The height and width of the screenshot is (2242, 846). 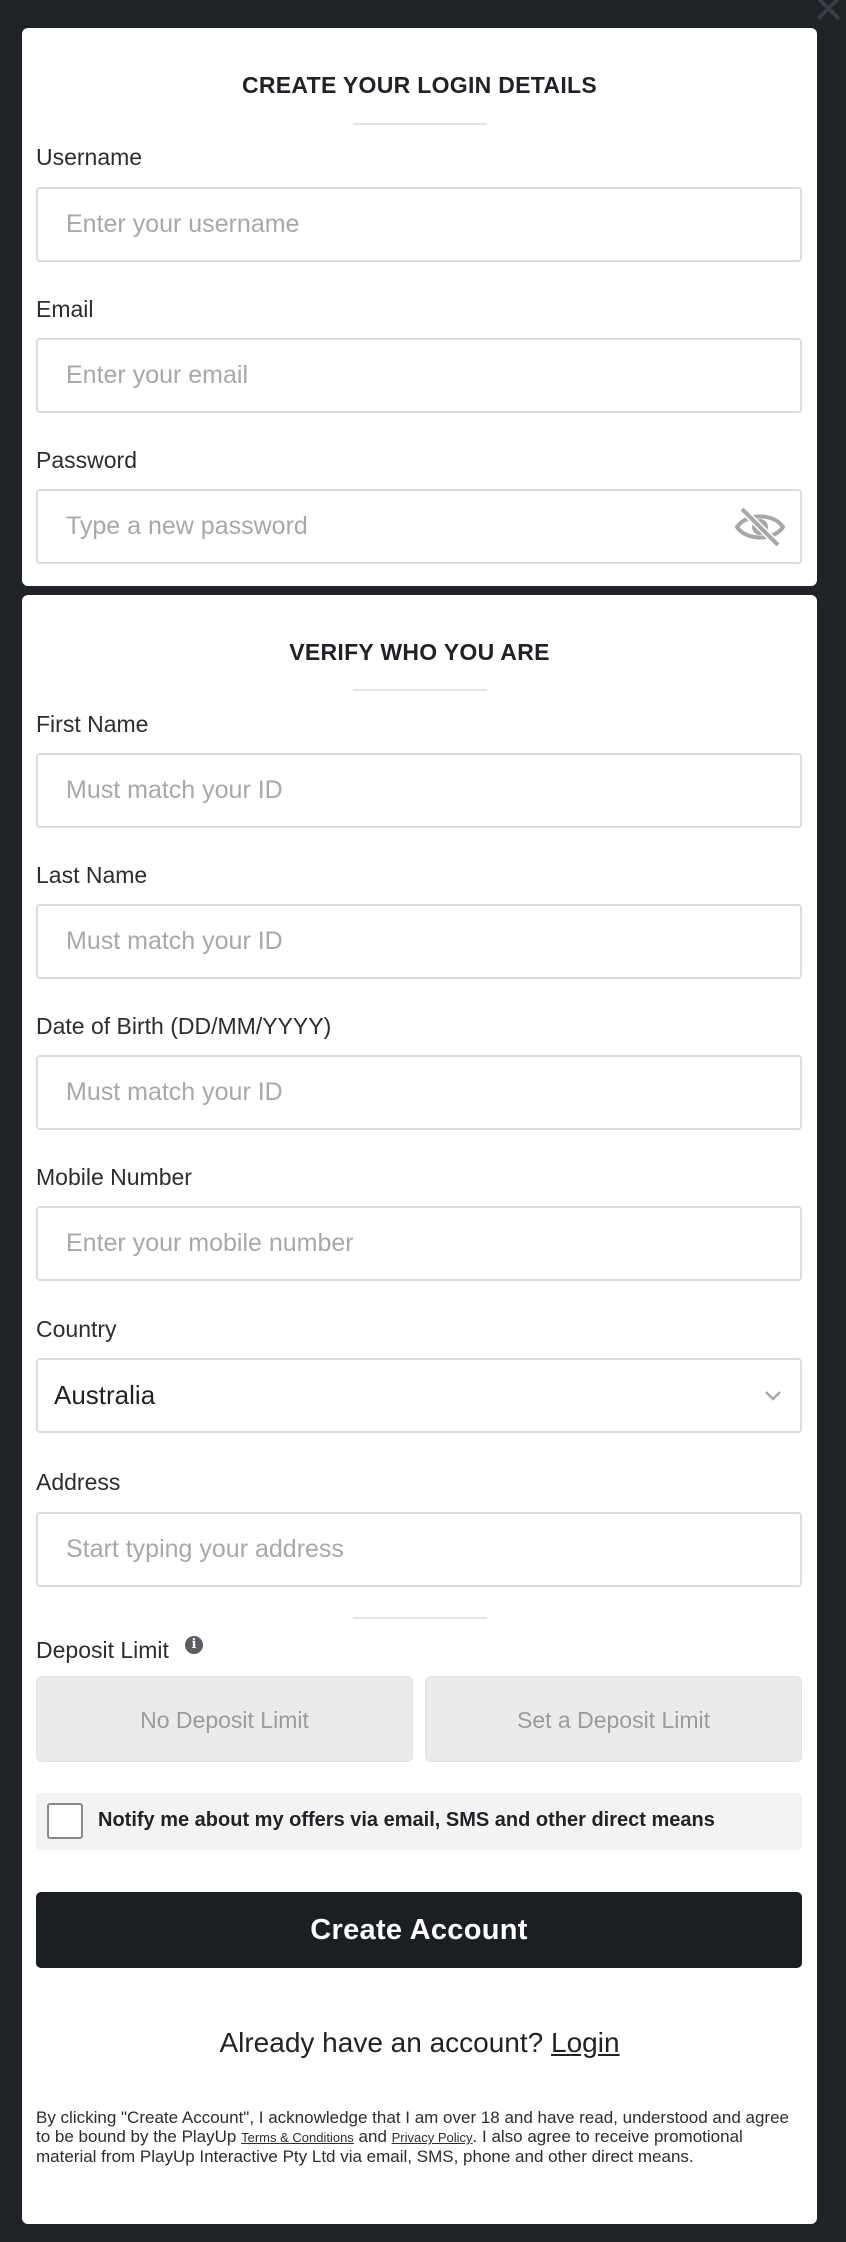 I want to click on username-input, so click(x=419, y=224).